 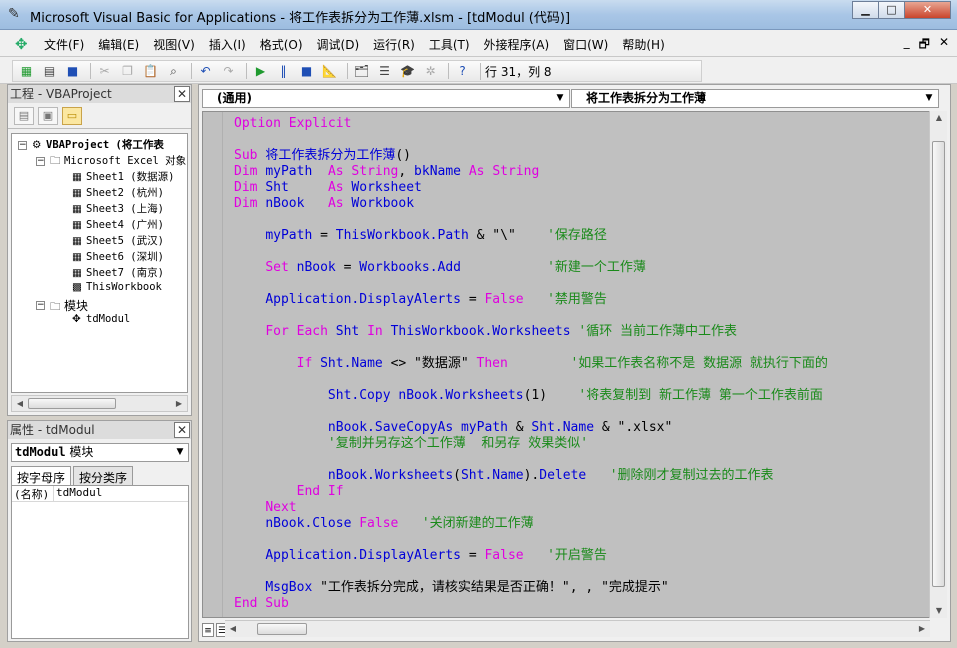 What do you see at coordinates (260, 71) in the screenshot?
I see `run-icon: ▶` at bounding box center [260, 71].